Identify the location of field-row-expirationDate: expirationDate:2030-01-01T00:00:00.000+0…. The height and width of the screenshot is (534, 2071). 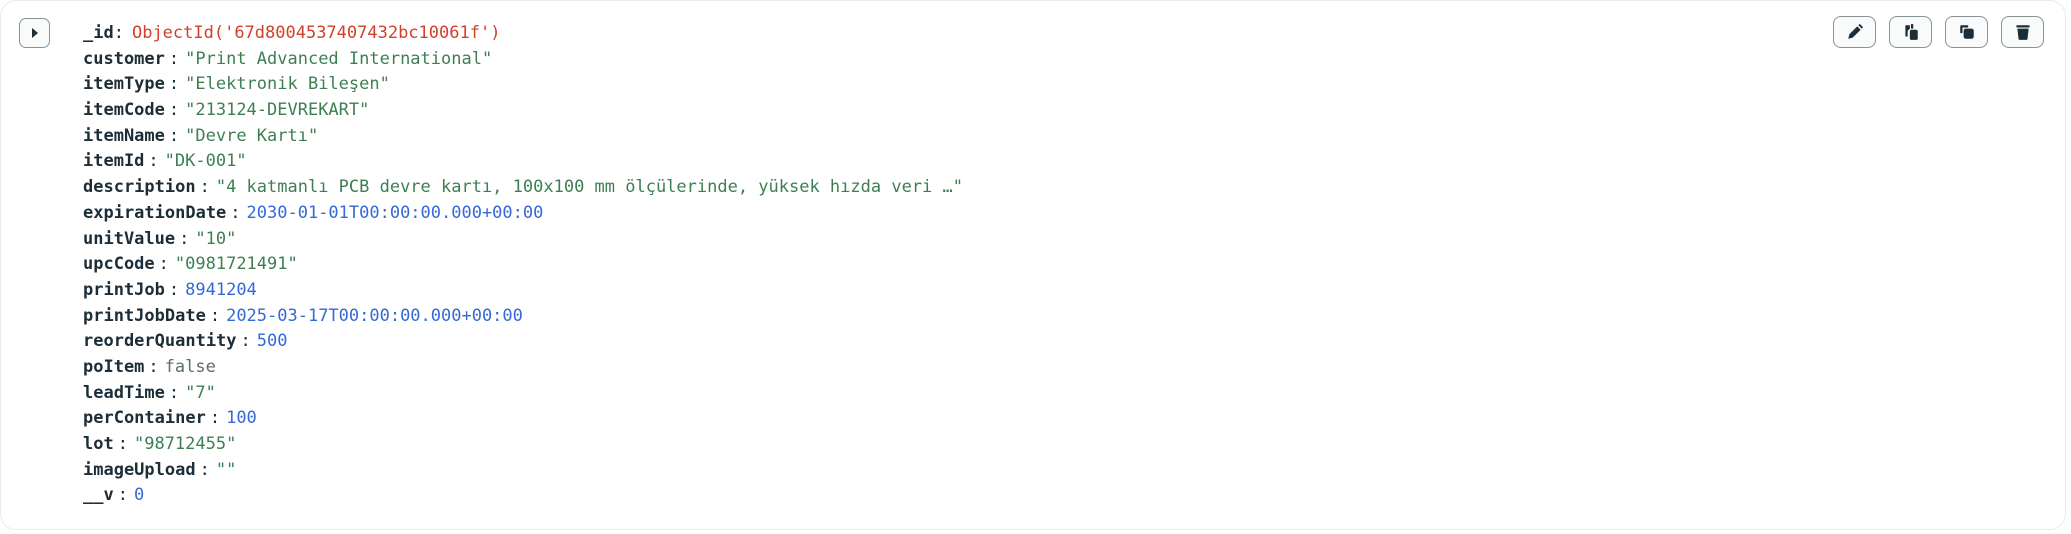
(523, 214).